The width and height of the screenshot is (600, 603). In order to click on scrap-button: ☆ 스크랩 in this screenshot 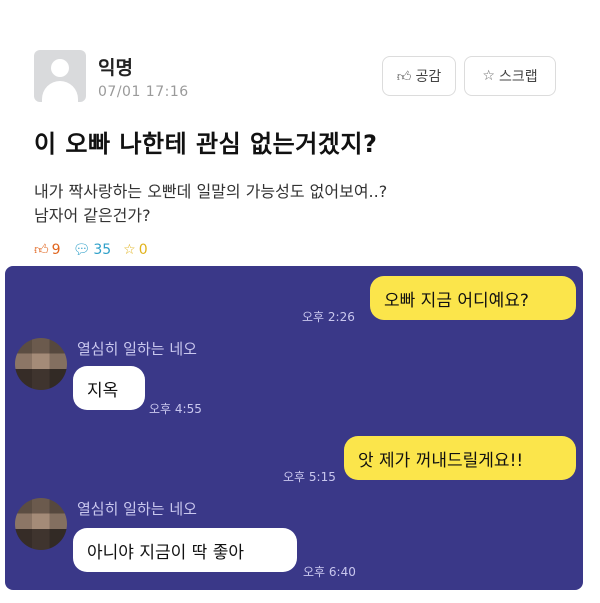, I will do `click(510, 76)`.